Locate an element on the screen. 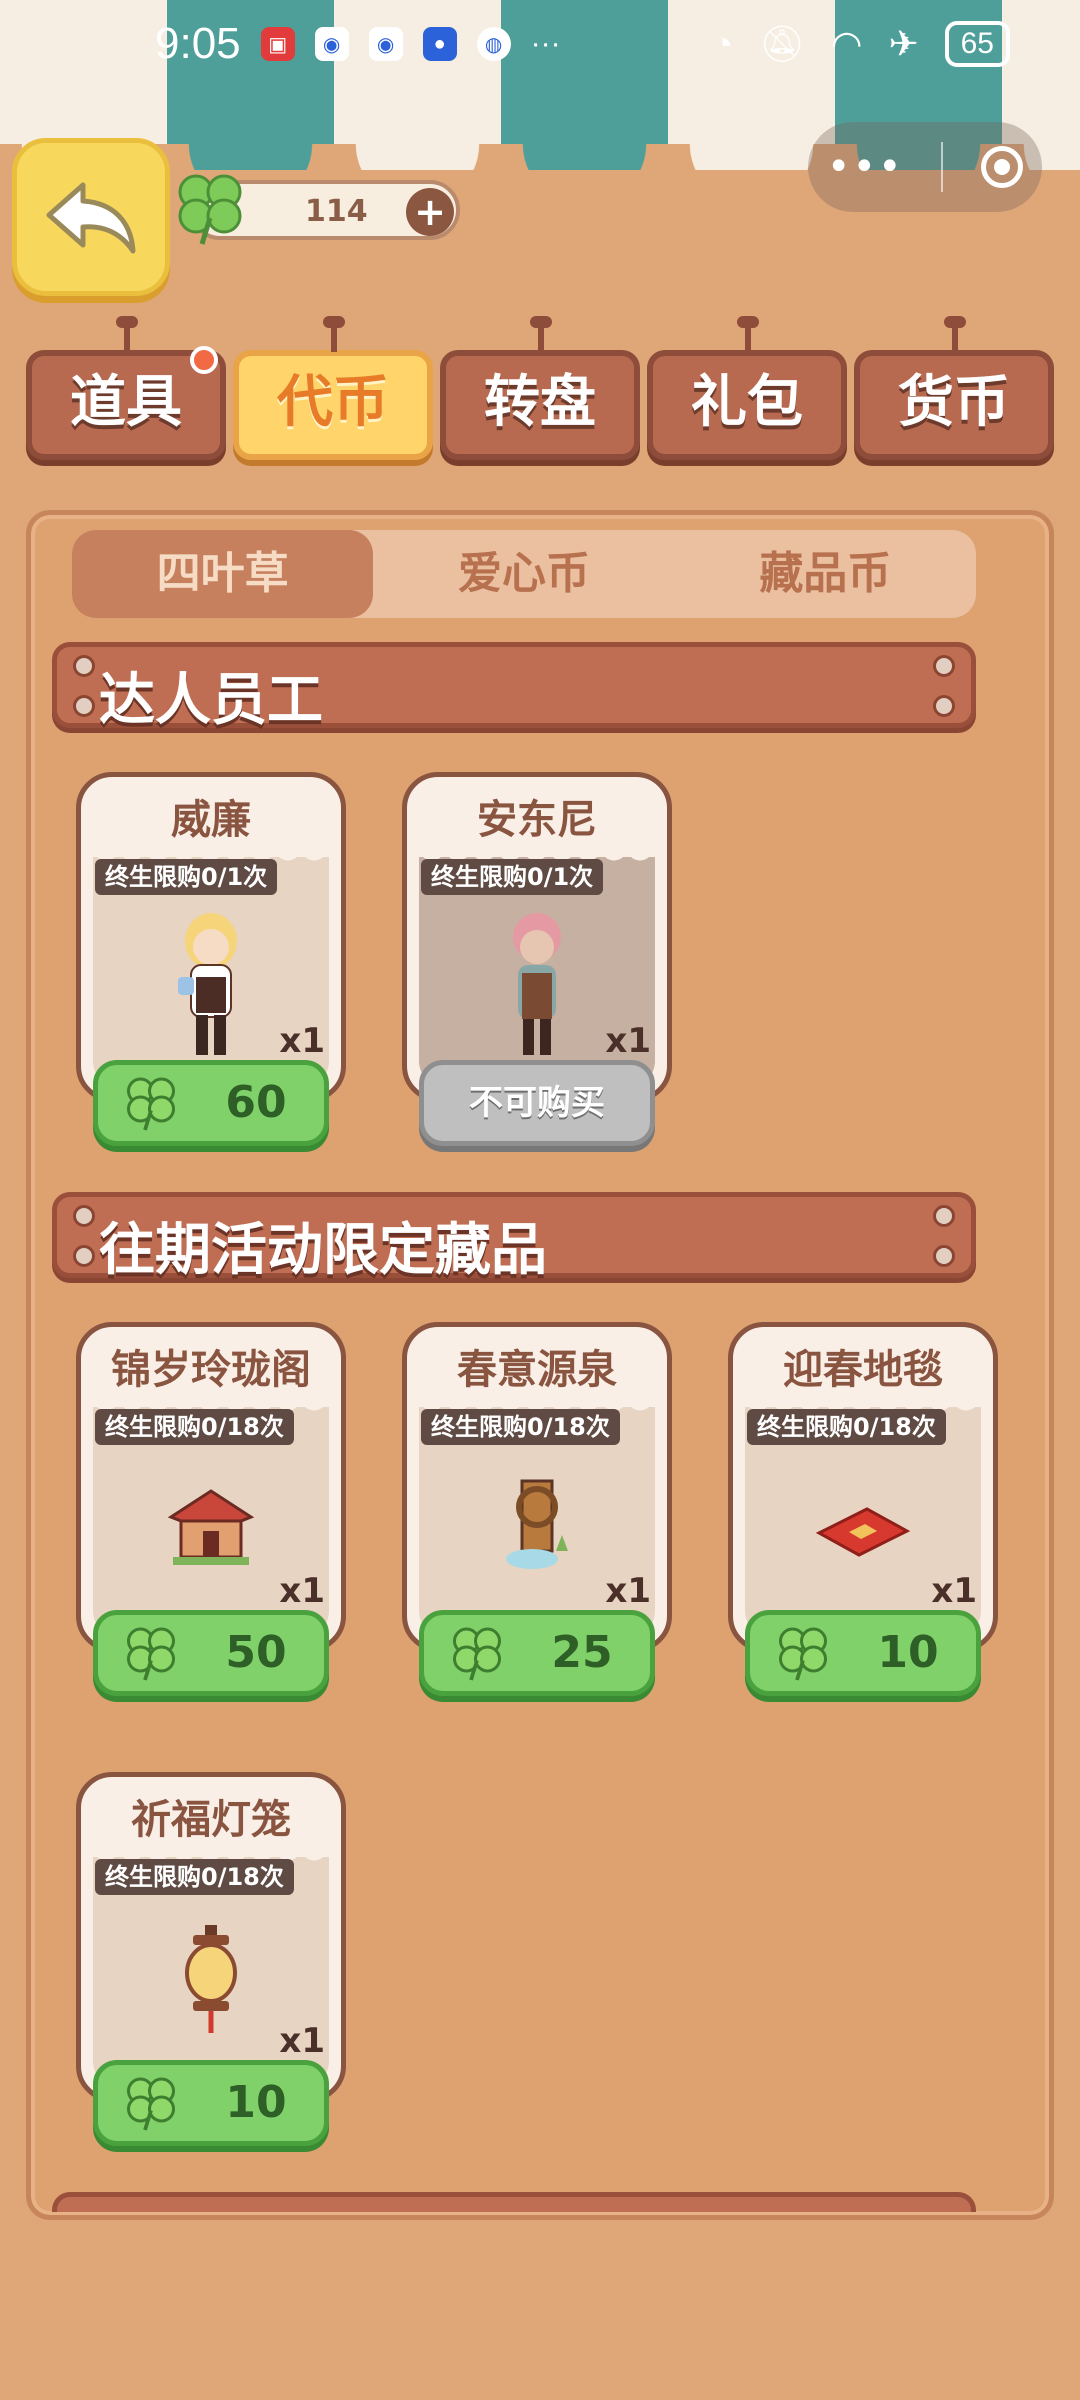 Image resolution: width=1080 pixels, height=2400 pixels. employee-william-image is located at coordinates (207, 984).